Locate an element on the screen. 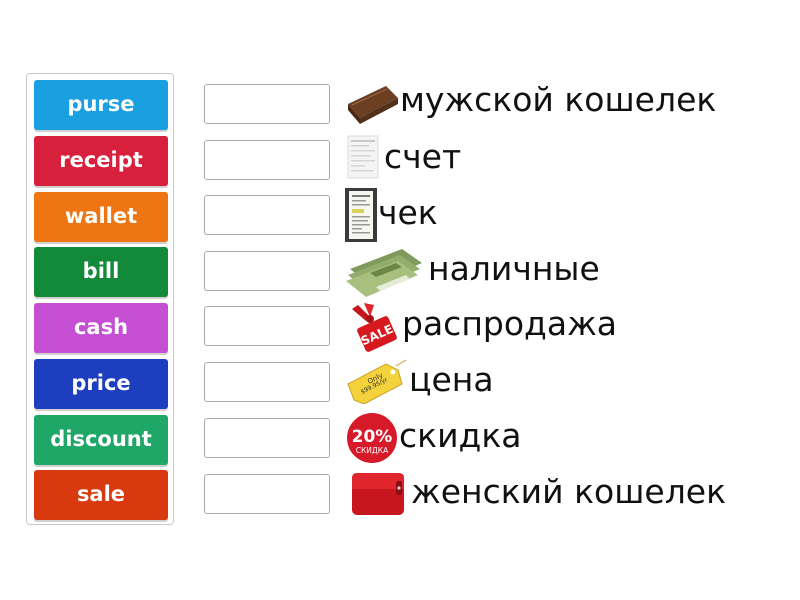 The image size is (800, 600). label-cash: наличные is located at coordinates (514, 268).